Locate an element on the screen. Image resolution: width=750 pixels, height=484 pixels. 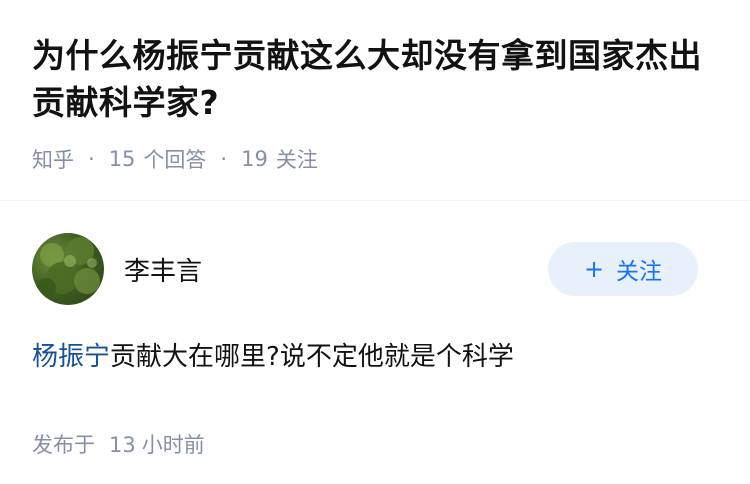
question-meta: 知乎 · 15 个回答 · 19 关注 is located at coordinates (375, 159).